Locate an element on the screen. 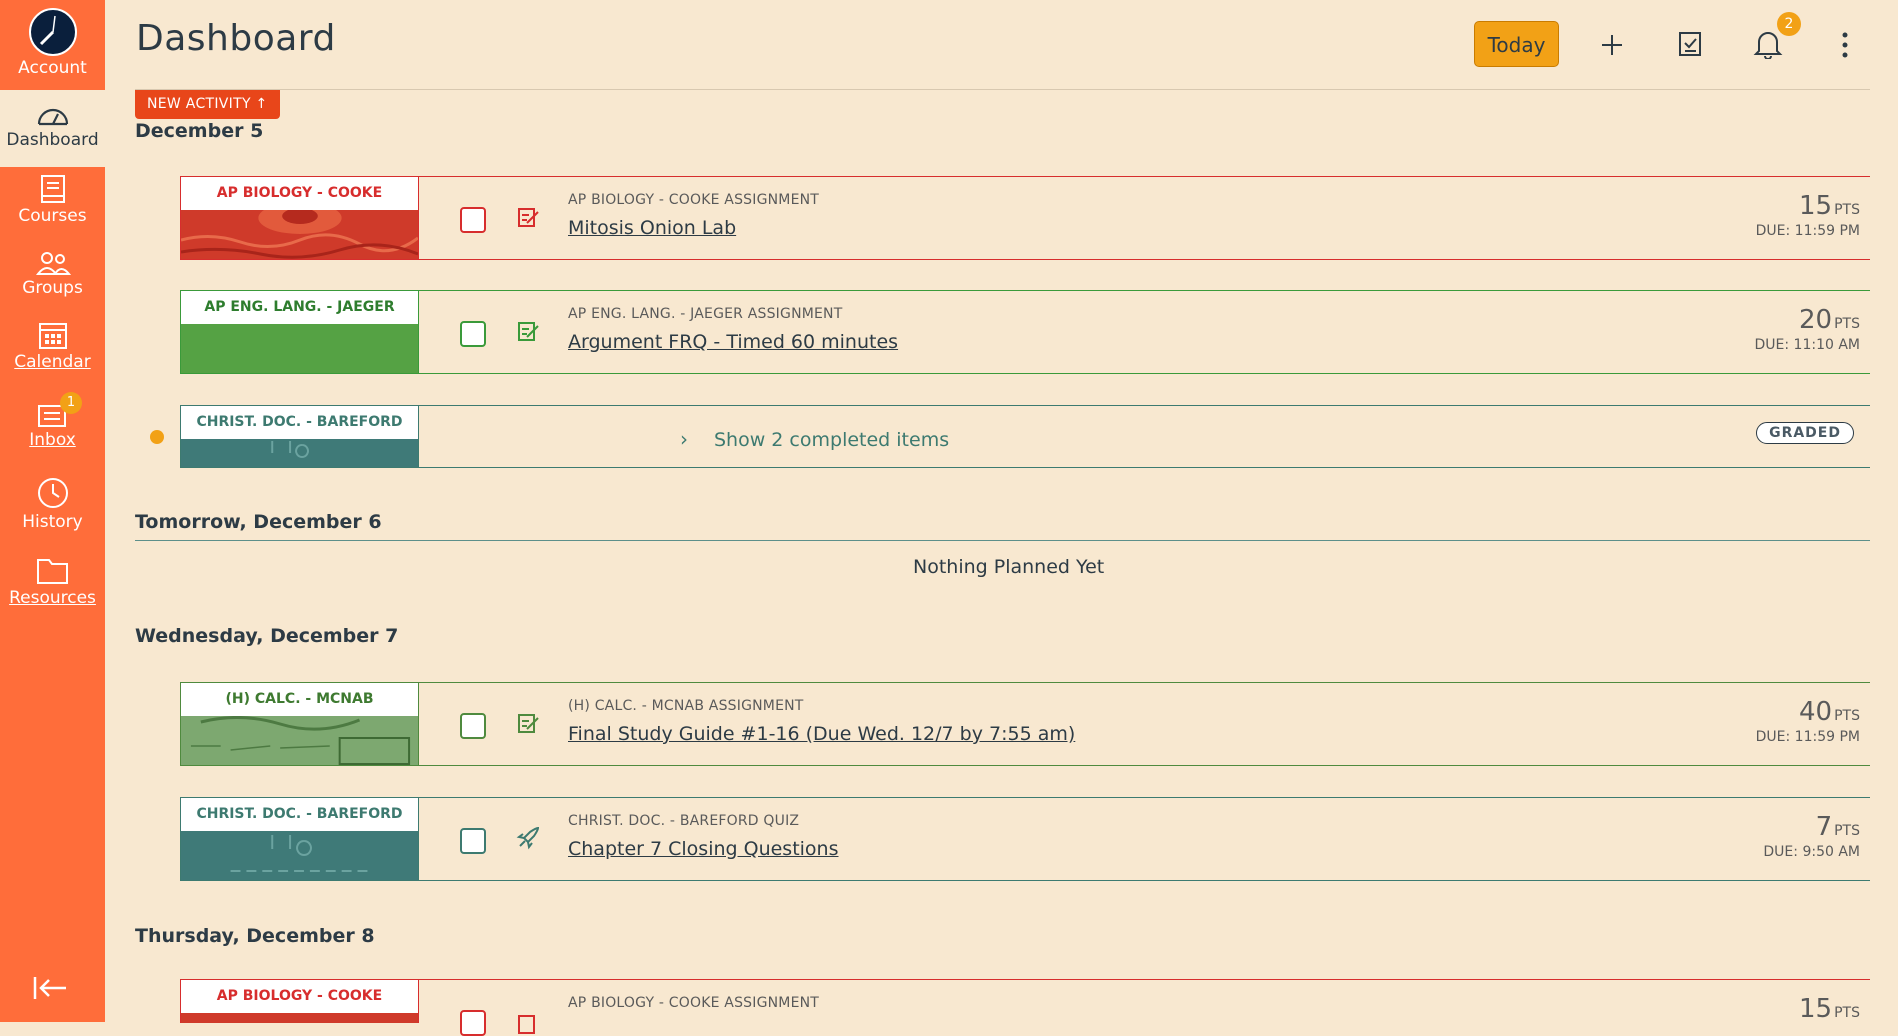 The height and width of the screenshot is (1036, 1898). course-name: AP ENG. LANG. - JAEGER is located at coordinates (299, 307).